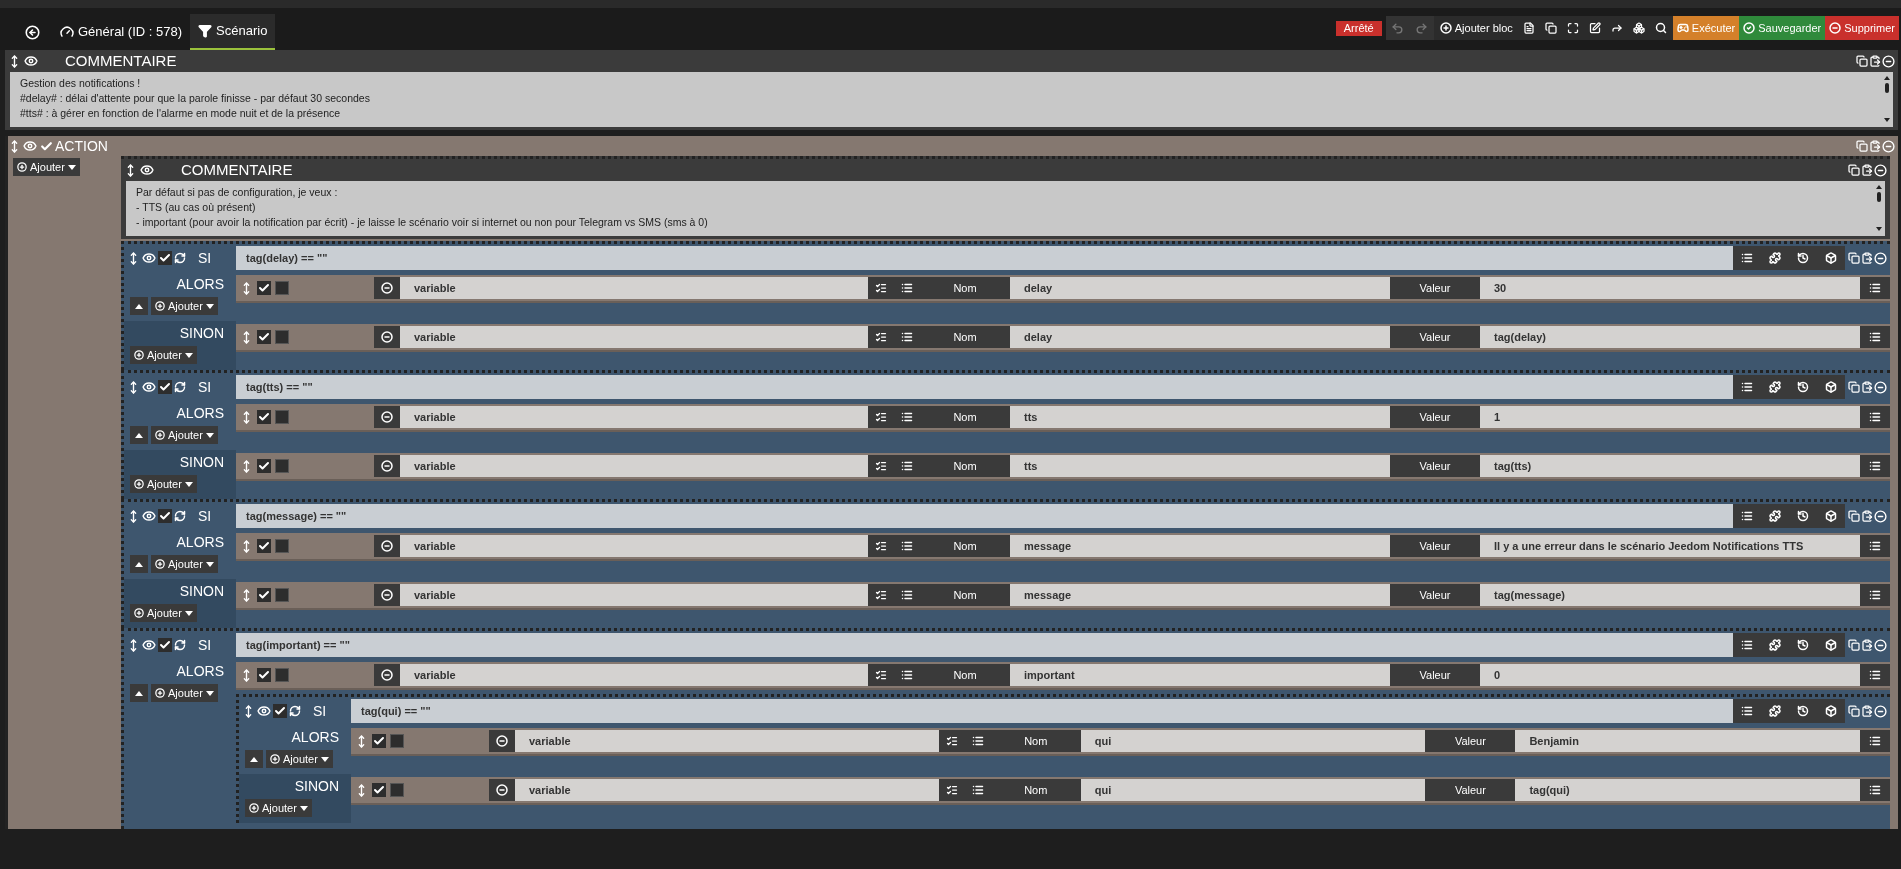  I want to click on condition-field: tag(qui) == "", so click(1042, 711).